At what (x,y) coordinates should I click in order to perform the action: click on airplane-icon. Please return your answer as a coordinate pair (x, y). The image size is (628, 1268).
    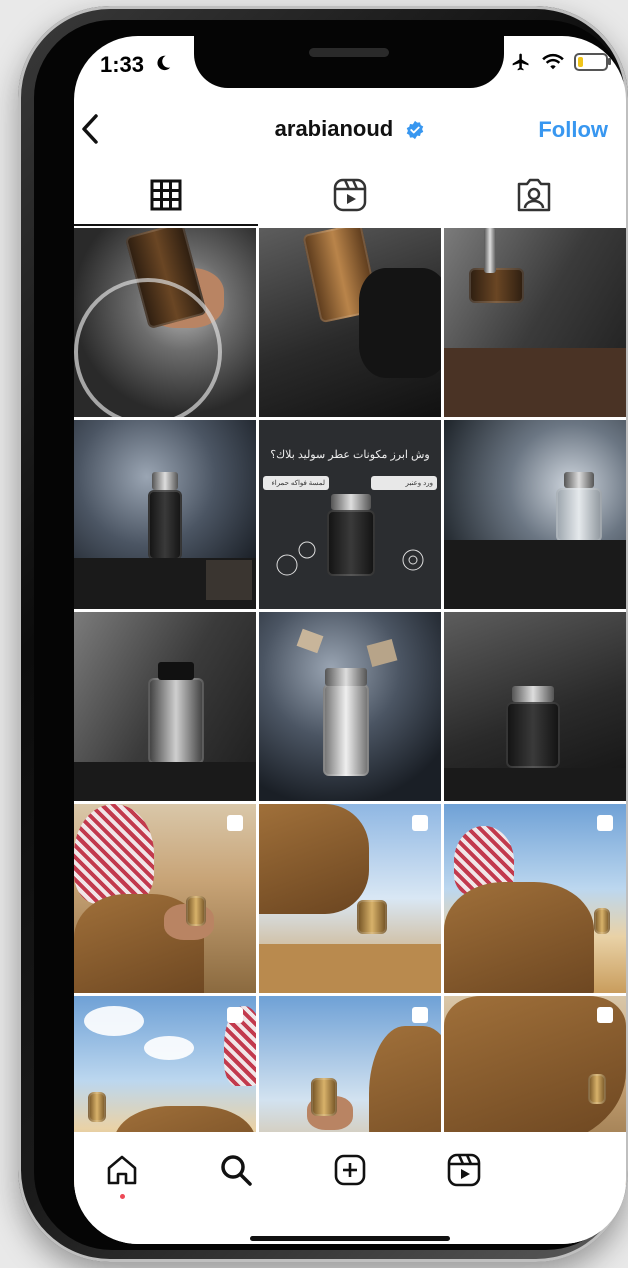
    Looking at the image, I should click on (520, 62).